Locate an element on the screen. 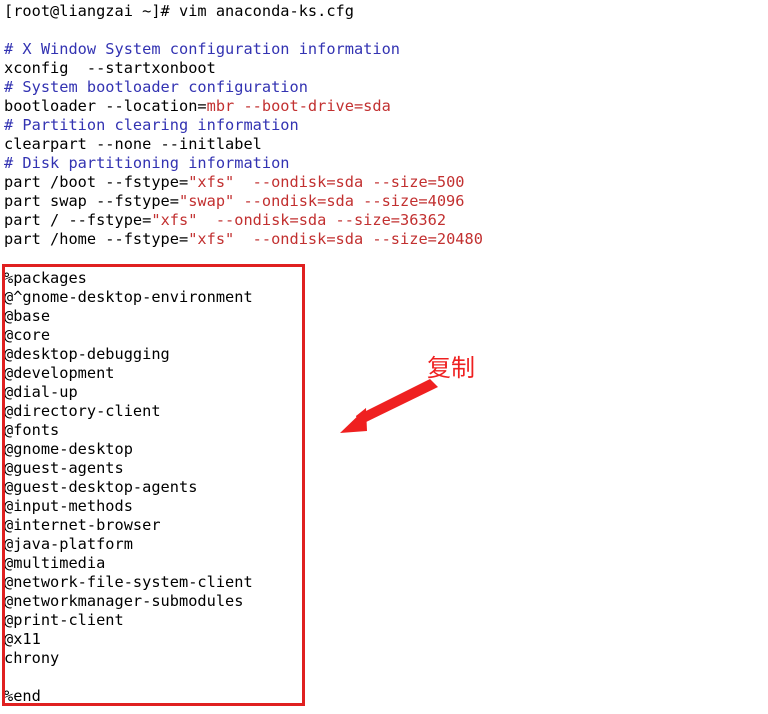  code-segment: @fonts is located at coordinates (32, 430).